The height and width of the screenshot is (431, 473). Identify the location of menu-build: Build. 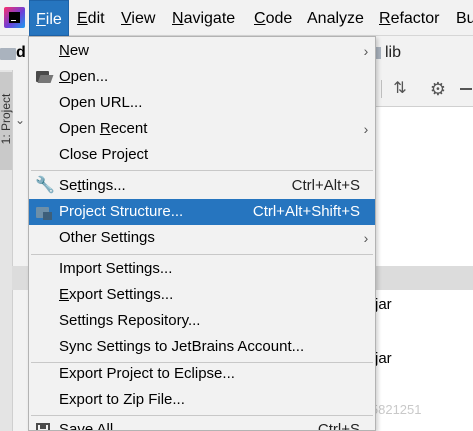
(464, 18).